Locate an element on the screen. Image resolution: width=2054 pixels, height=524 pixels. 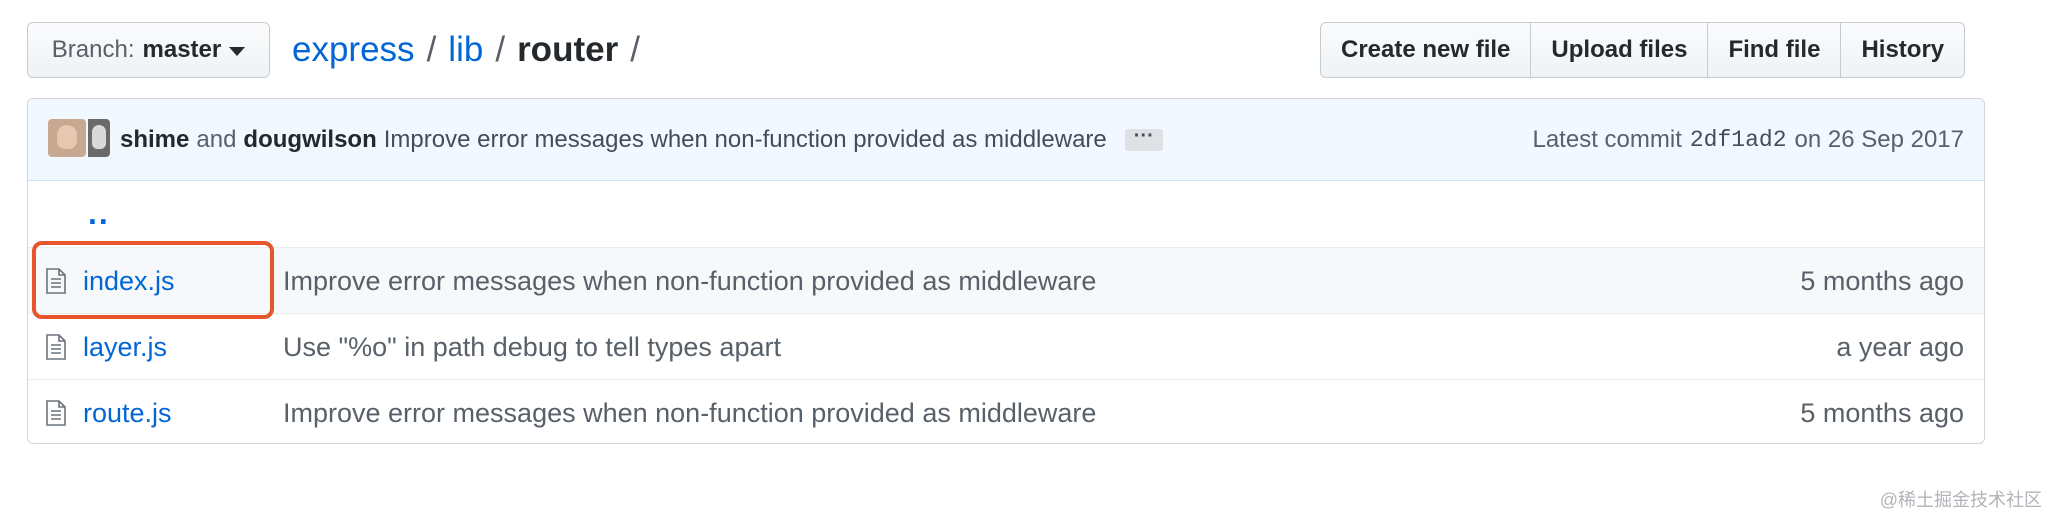
parent-directory-row: .. is located at coordinates (1006, 214).